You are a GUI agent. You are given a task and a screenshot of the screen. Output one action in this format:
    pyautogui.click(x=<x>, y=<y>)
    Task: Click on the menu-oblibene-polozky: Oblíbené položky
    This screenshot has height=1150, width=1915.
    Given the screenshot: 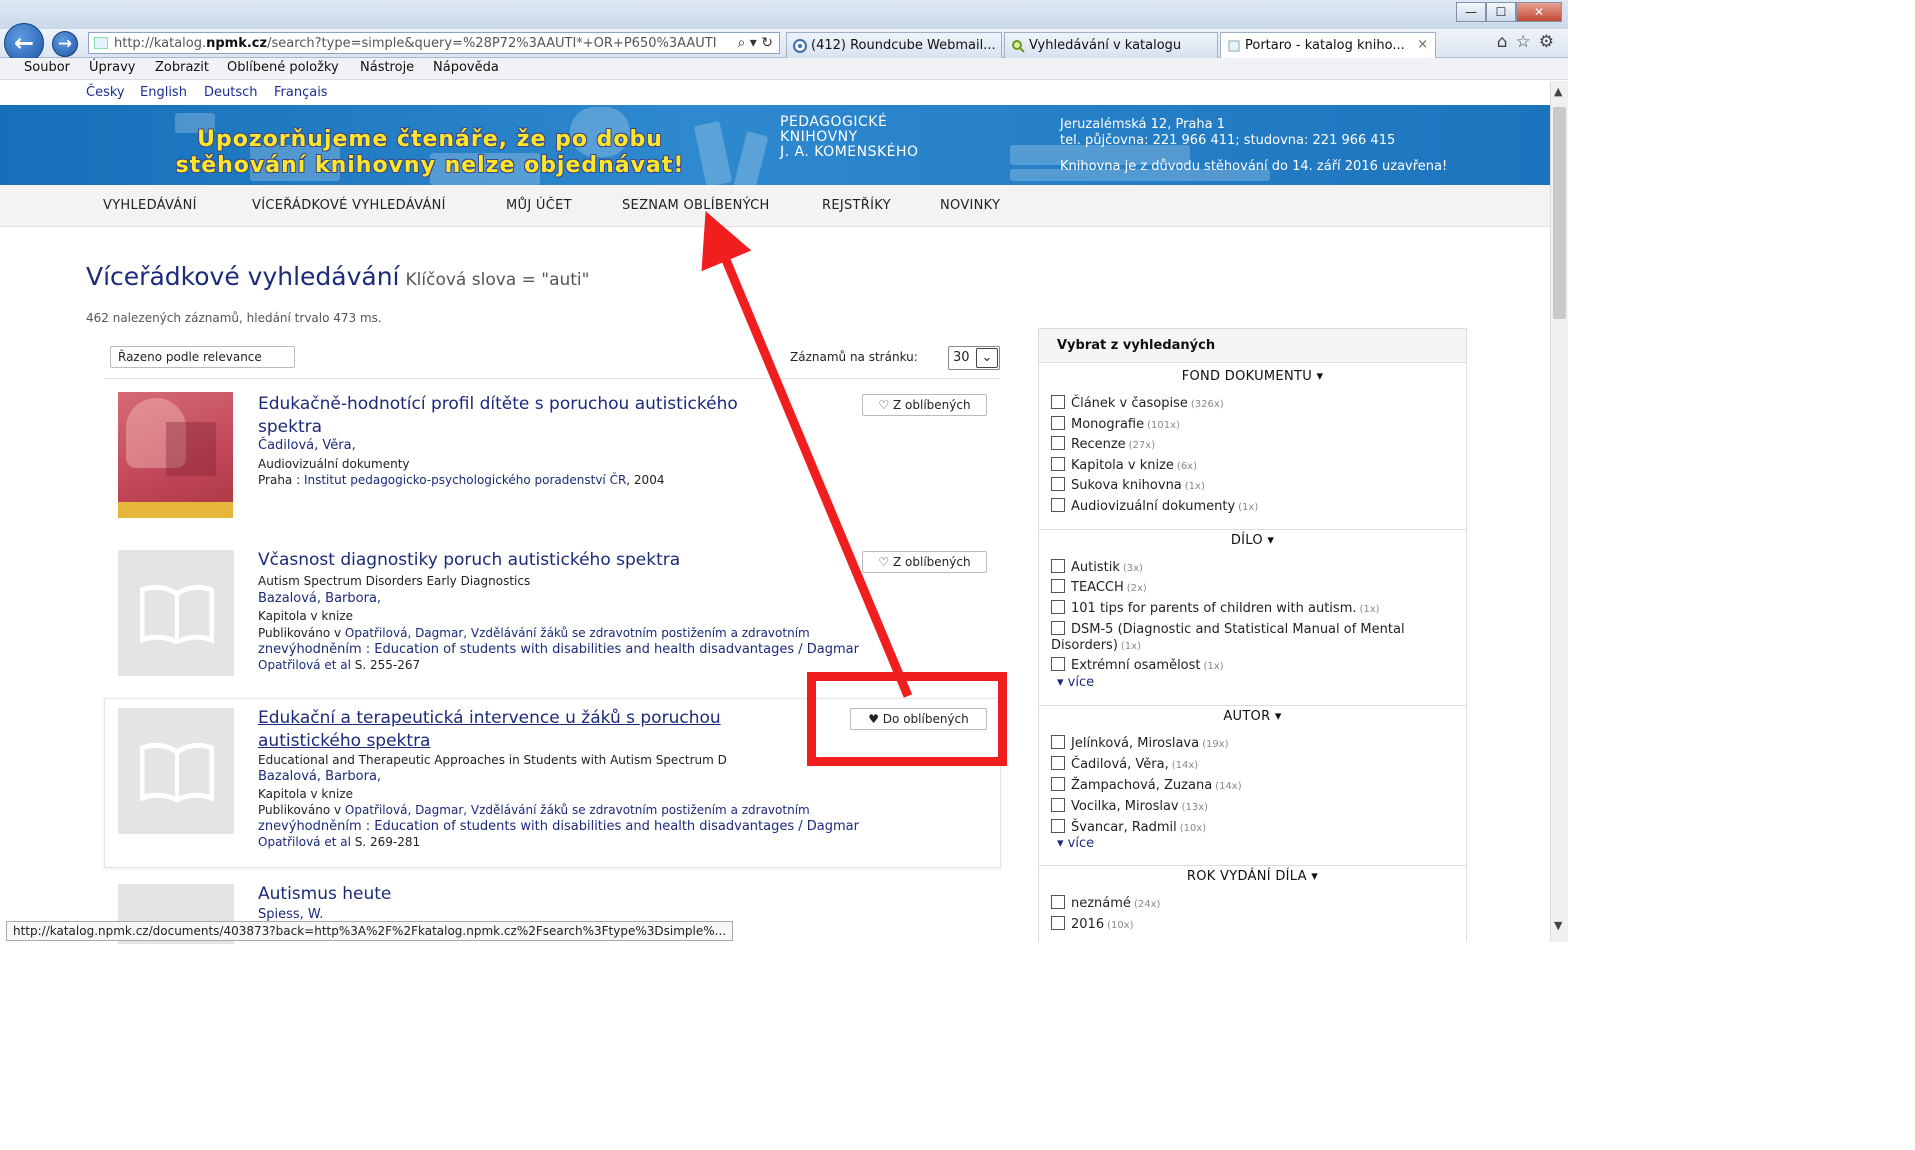 What is the action you would take?
    pyautogui.click(x=283, y=67)
    